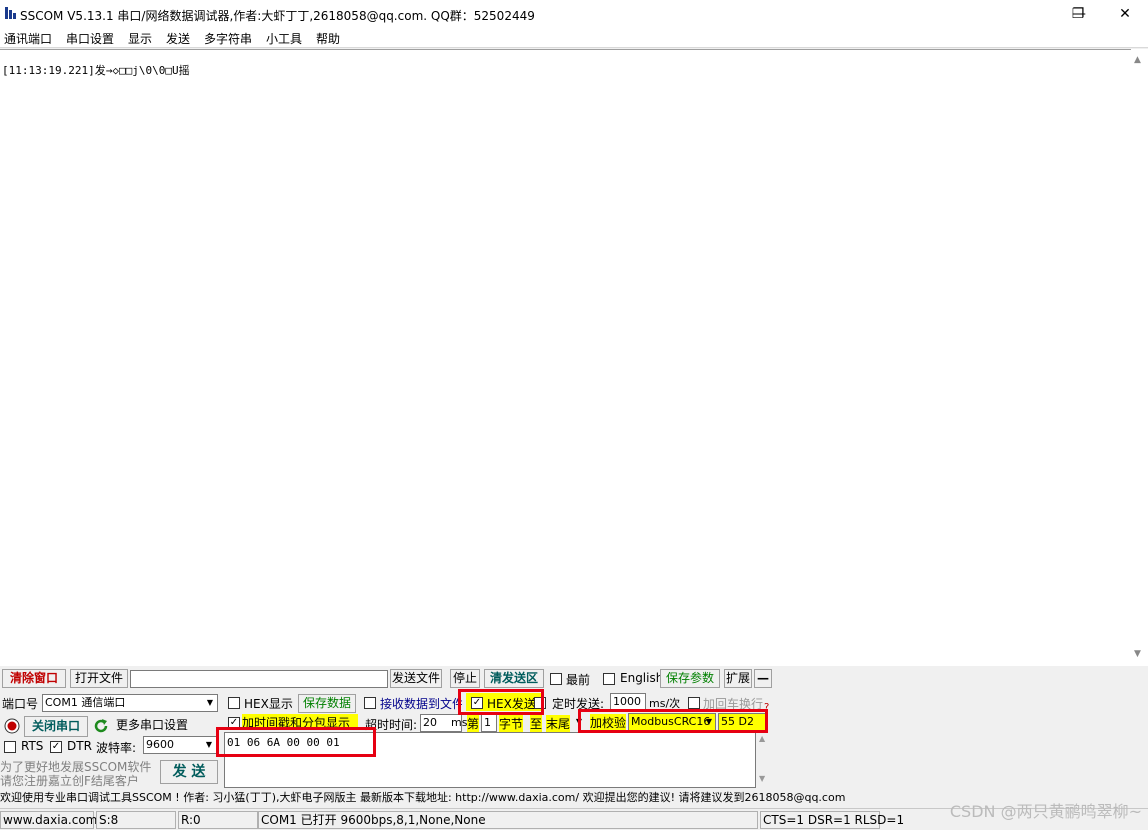  Describe the element at coordinates (511, 723) in the screenshot. I see `byte-unit-label: 字节` at that location.